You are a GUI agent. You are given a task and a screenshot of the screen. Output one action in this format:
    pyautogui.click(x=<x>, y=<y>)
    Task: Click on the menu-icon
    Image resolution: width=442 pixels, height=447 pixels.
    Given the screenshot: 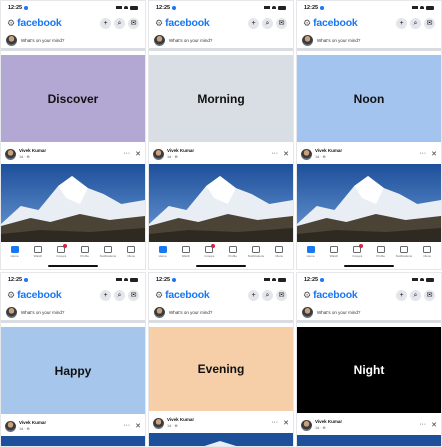 What is the action you would take?
    pyautogui.click(x=131, y=249)
    